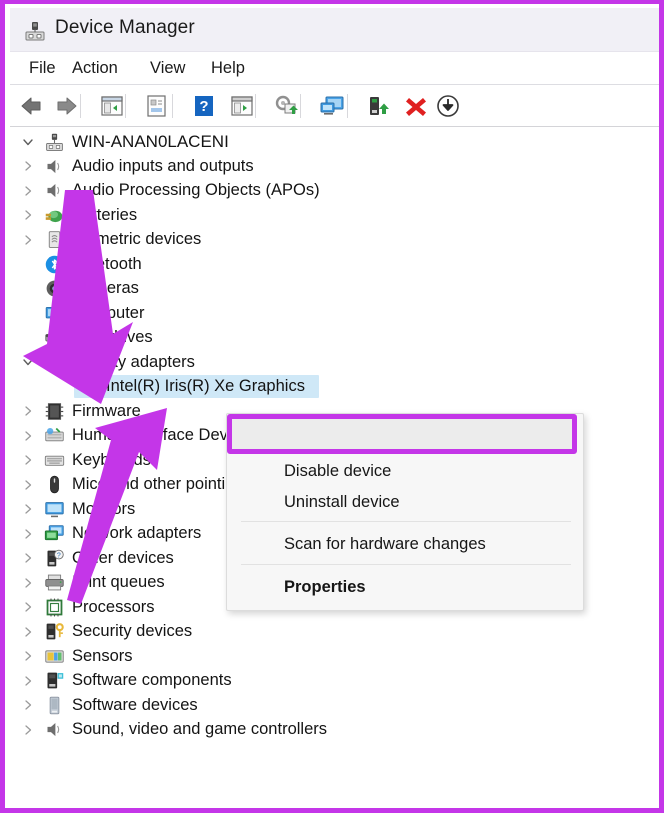 This screenshot has width=664, height=813. What do you see at coordinates (334, 68) in the screenshot?
I see `menu-bar: File Action View Help` at bounding box center [334, 68].